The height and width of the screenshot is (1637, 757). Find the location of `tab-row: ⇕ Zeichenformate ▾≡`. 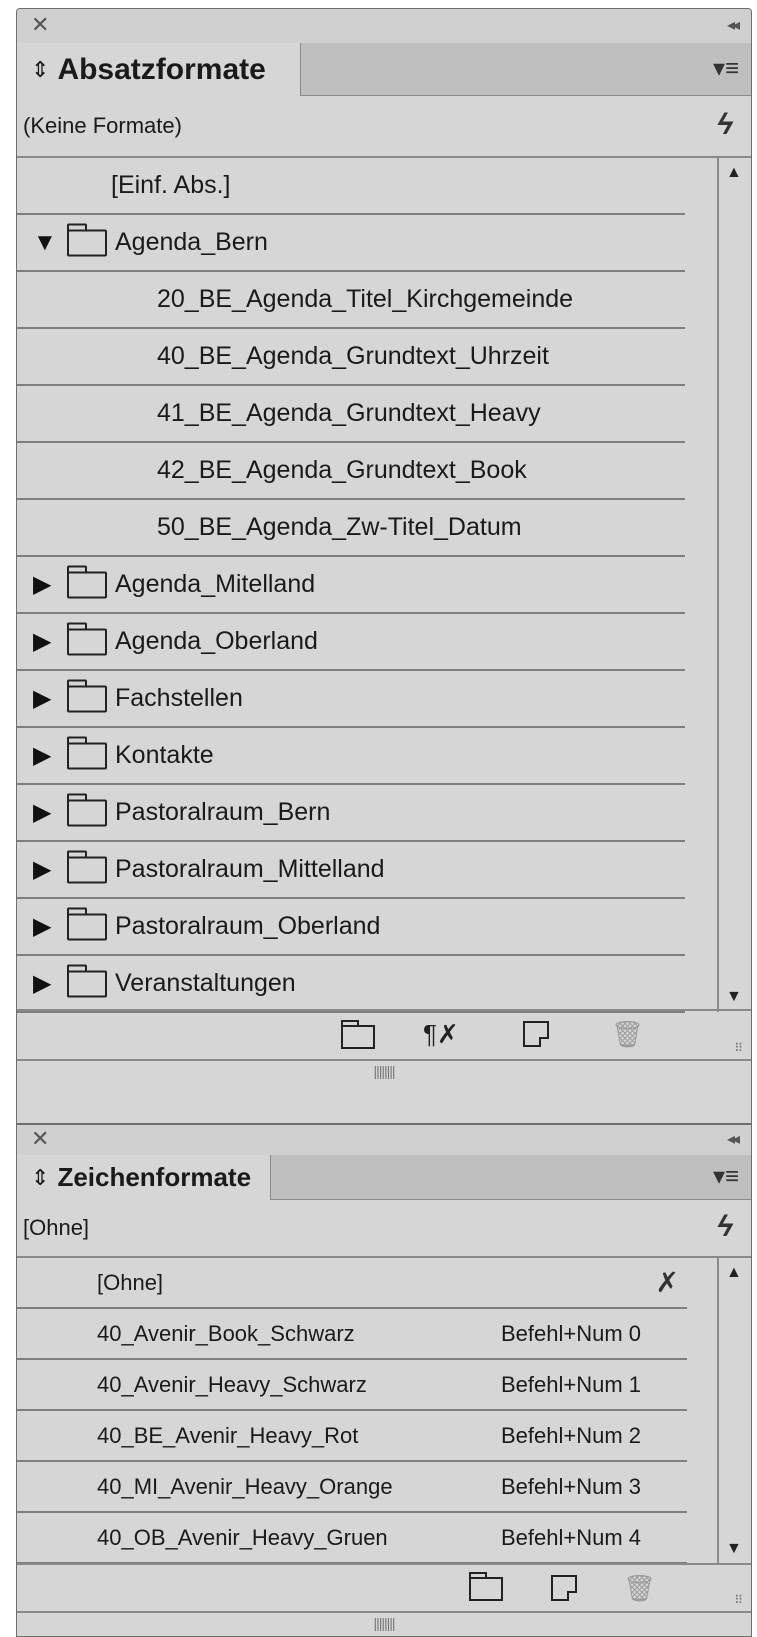

tab-row: ⇕ Zeichenformate ▾≡ is located at coordinates (384, 1177).